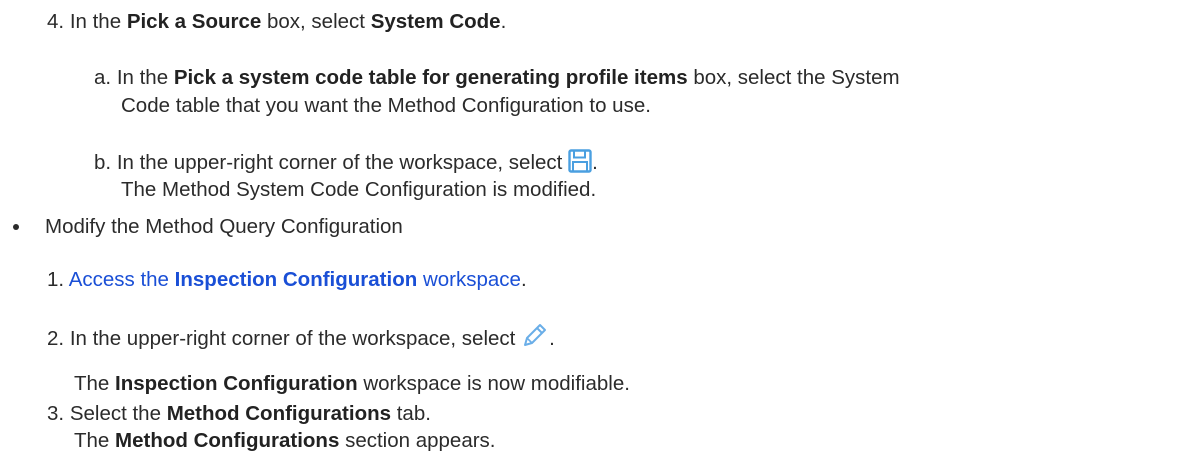  What do you see at coordinates (224, 226) in the screenshot?
I see `bullet-item: Modify the Method Query Configuration` at bounding box center [224, 226].